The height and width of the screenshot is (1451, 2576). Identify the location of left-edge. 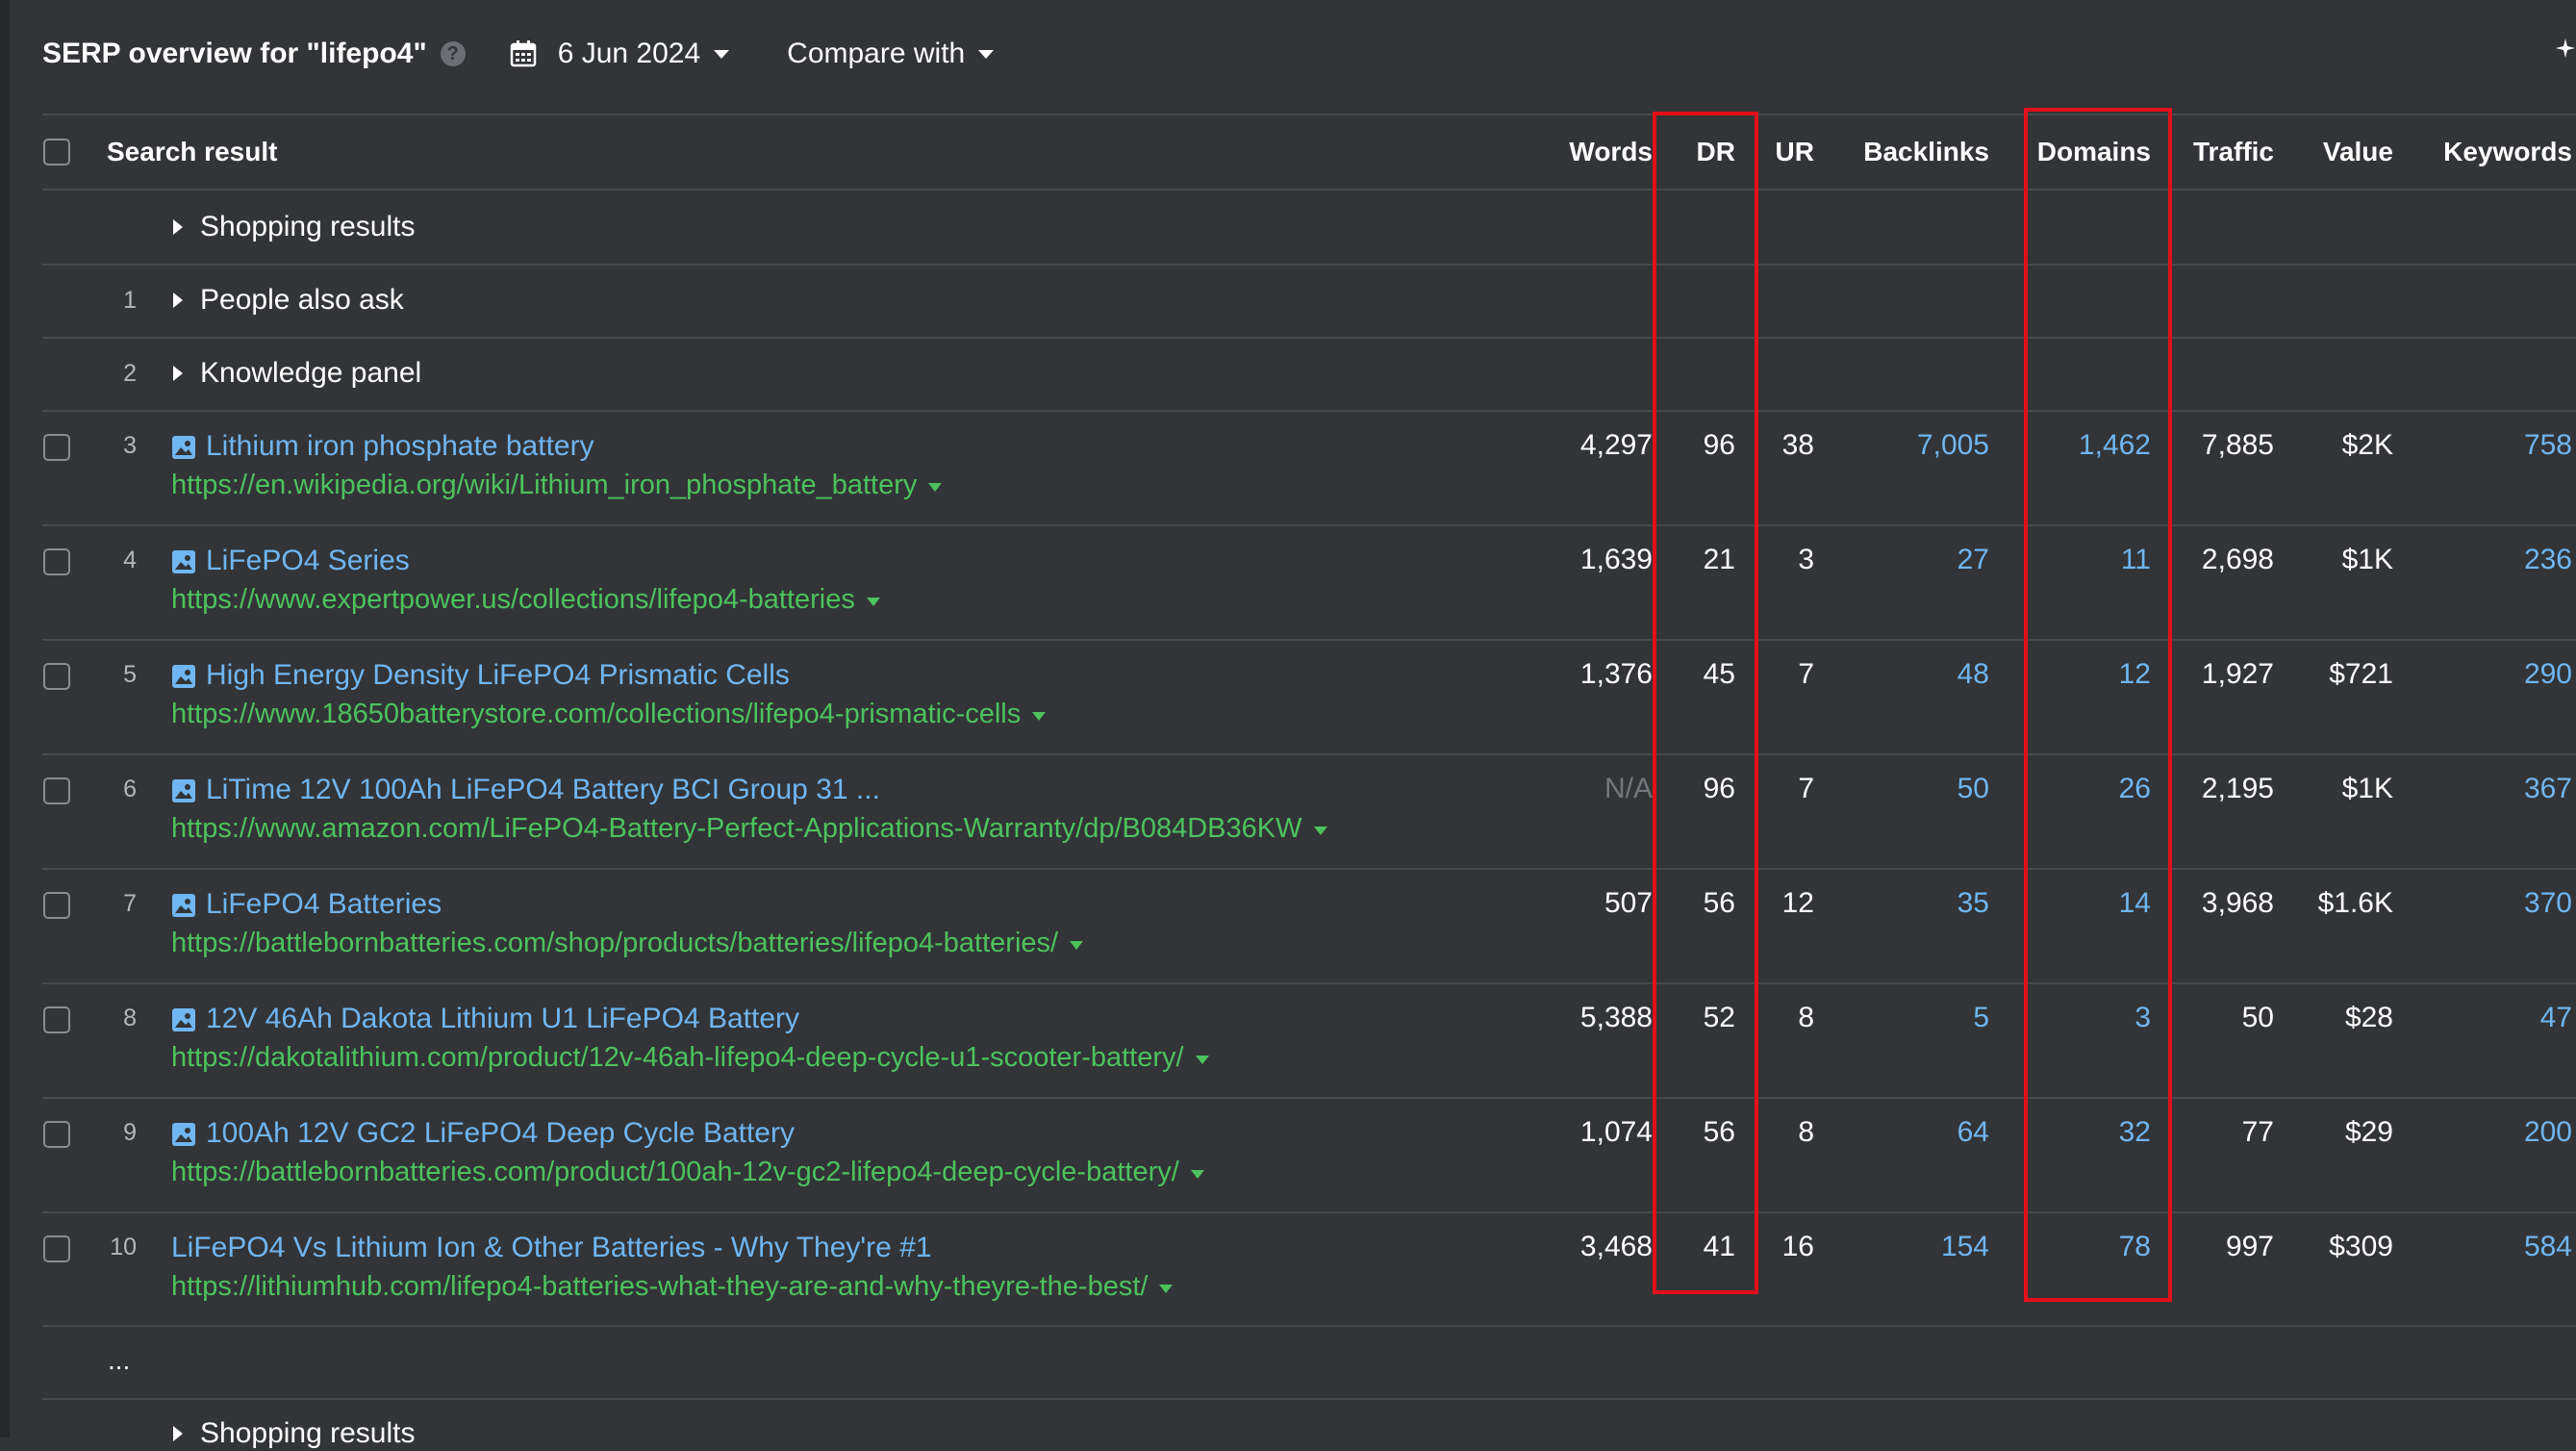
(5, 719).